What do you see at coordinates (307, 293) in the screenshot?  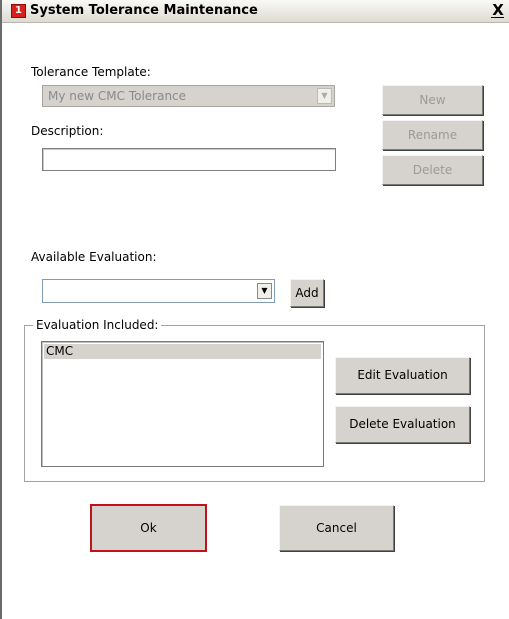 I see `add-evaluation-button: Add` at bounding box center [307, 293].